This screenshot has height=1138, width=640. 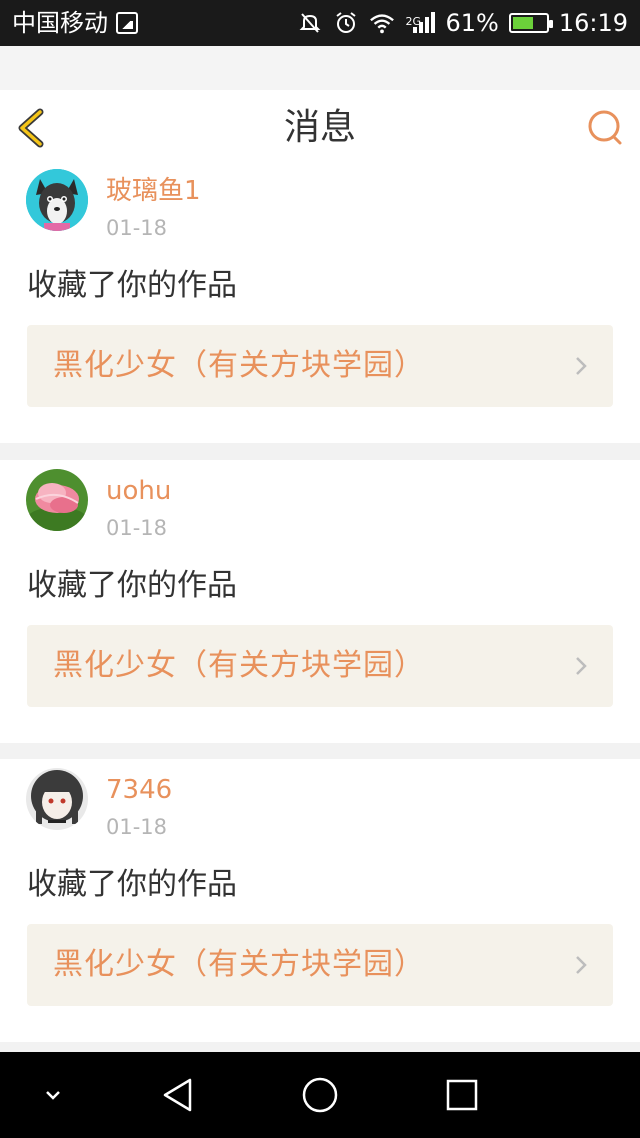 What do you see at coordinates (346, 23) in the screenshot?
I see `alarm-icon` at bounding box center [346, 23].